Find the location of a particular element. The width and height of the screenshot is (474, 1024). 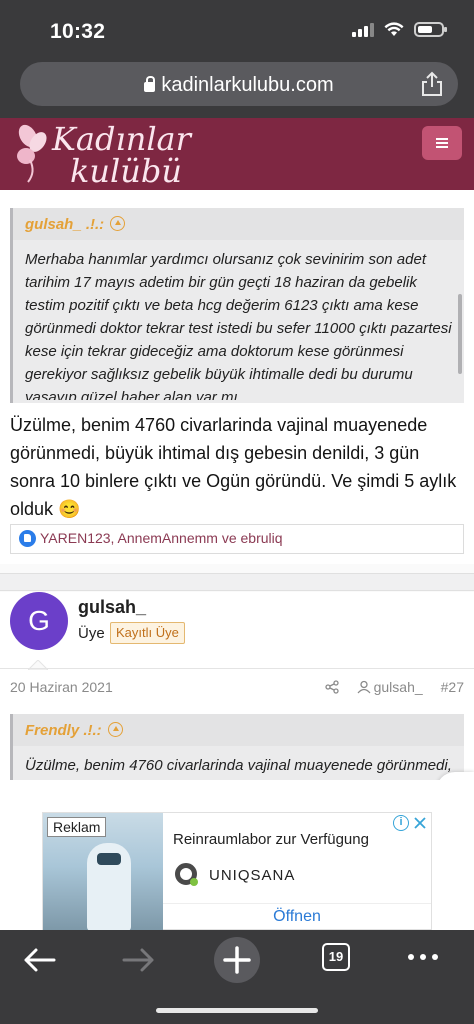

post-username: gulsah_ is located at coordinates (112, 607).